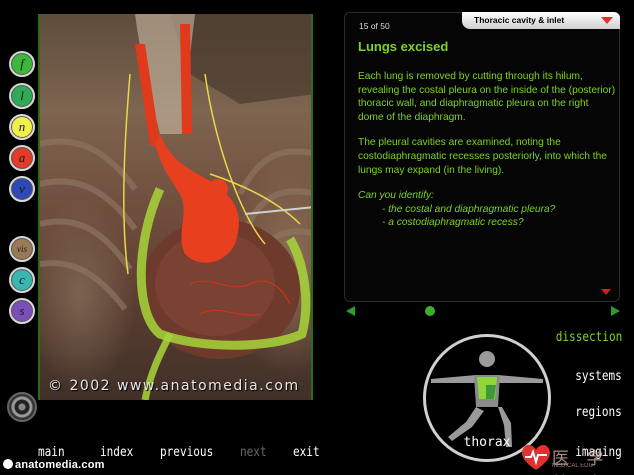  Describe the element at coordinates (607, 20) in the screenshot. I see `dropdown-arrow-icon` at that location.